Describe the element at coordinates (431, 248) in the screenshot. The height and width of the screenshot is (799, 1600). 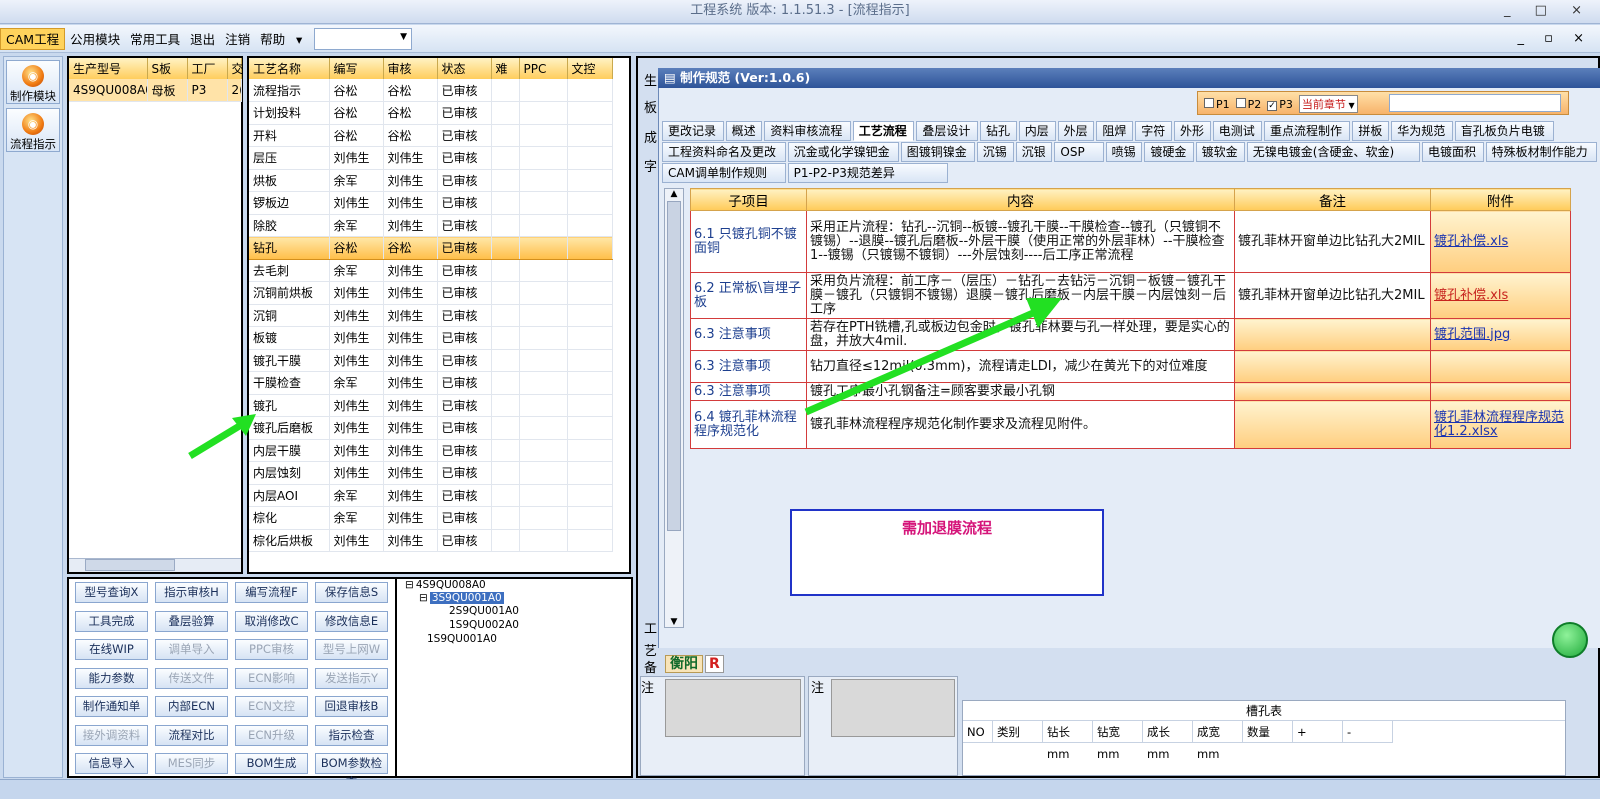
I see `table-row: 钻孔 谷松 谷松 已审核` at that location.